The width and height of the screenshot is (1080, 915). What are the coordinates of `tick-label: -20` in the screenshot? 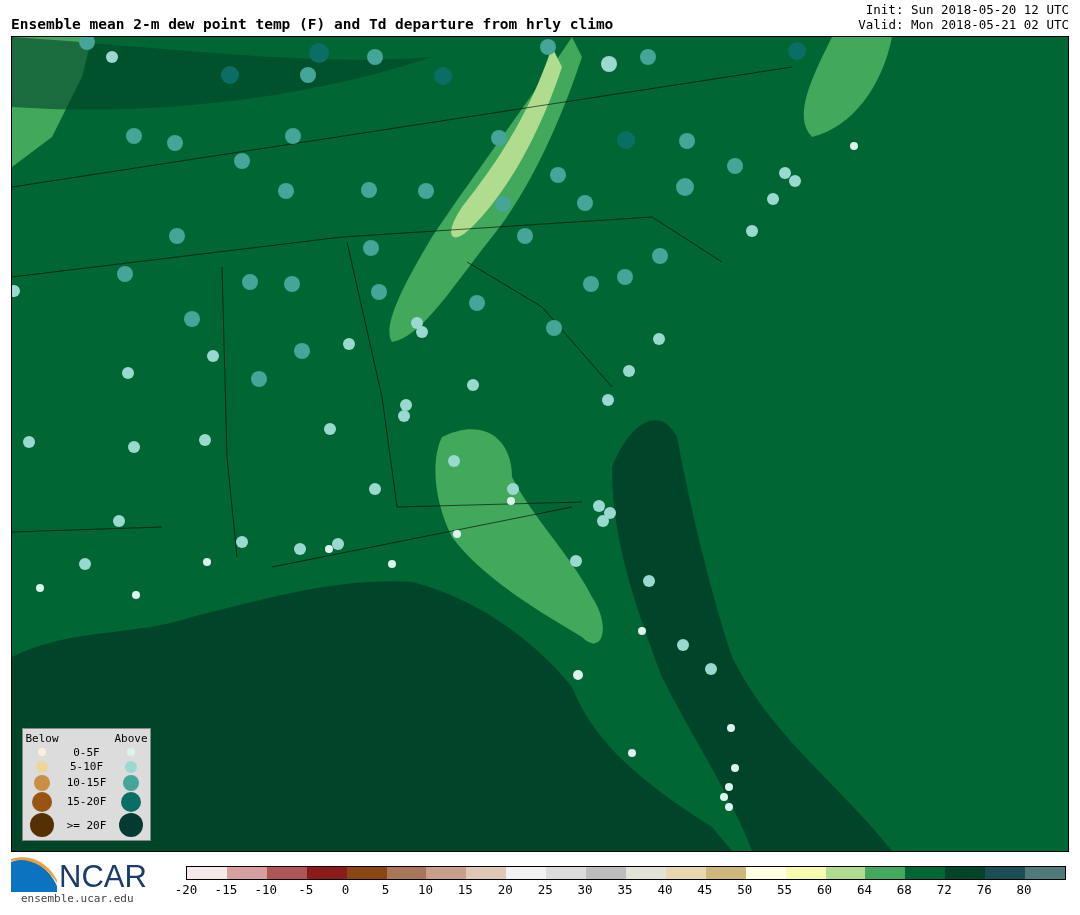 It's located at (186, 889).